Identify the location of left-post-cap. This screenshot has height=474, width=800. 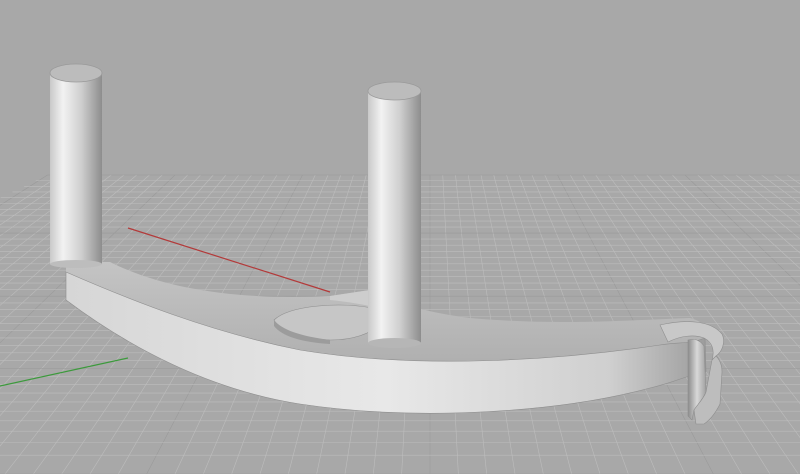
(76, 73).